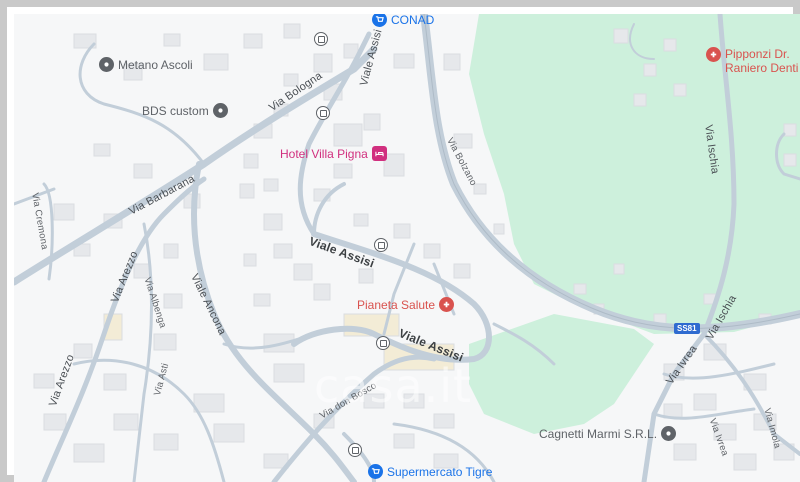 The height and width of the screenshot is (482, 800). What do you see at coordinates (598, 433) in the screenshot?
I see `poi-label: Cagnetti Marmi S.R.L.` at bounding box center [598, 433].